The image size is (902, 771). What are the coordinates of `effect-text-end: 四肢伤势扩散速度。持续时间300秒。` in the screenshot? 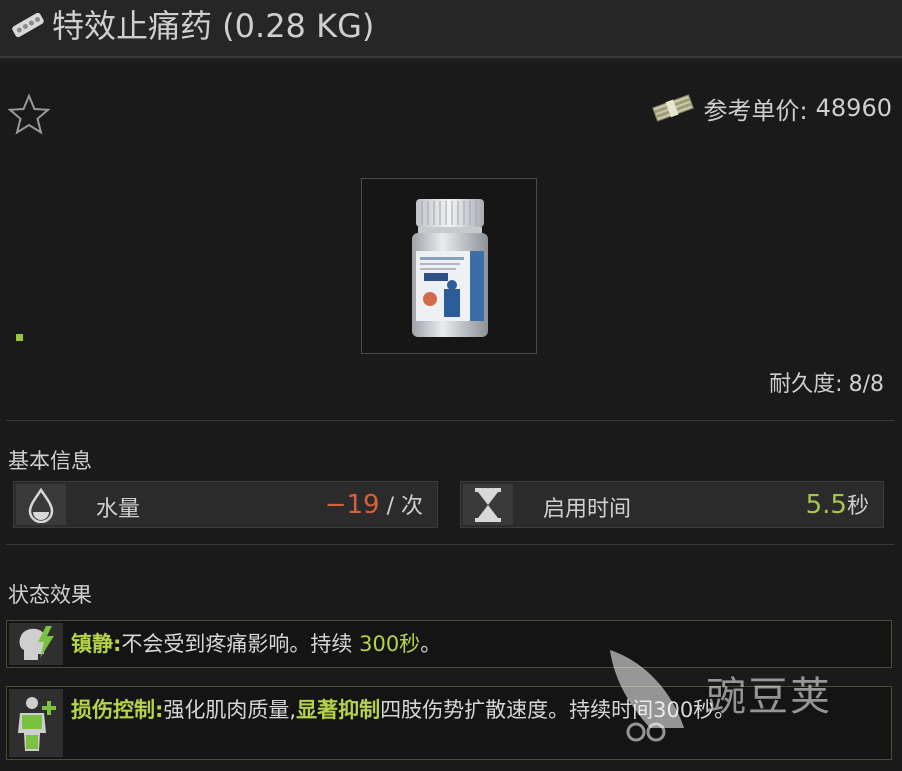 It's located at (558, 710).